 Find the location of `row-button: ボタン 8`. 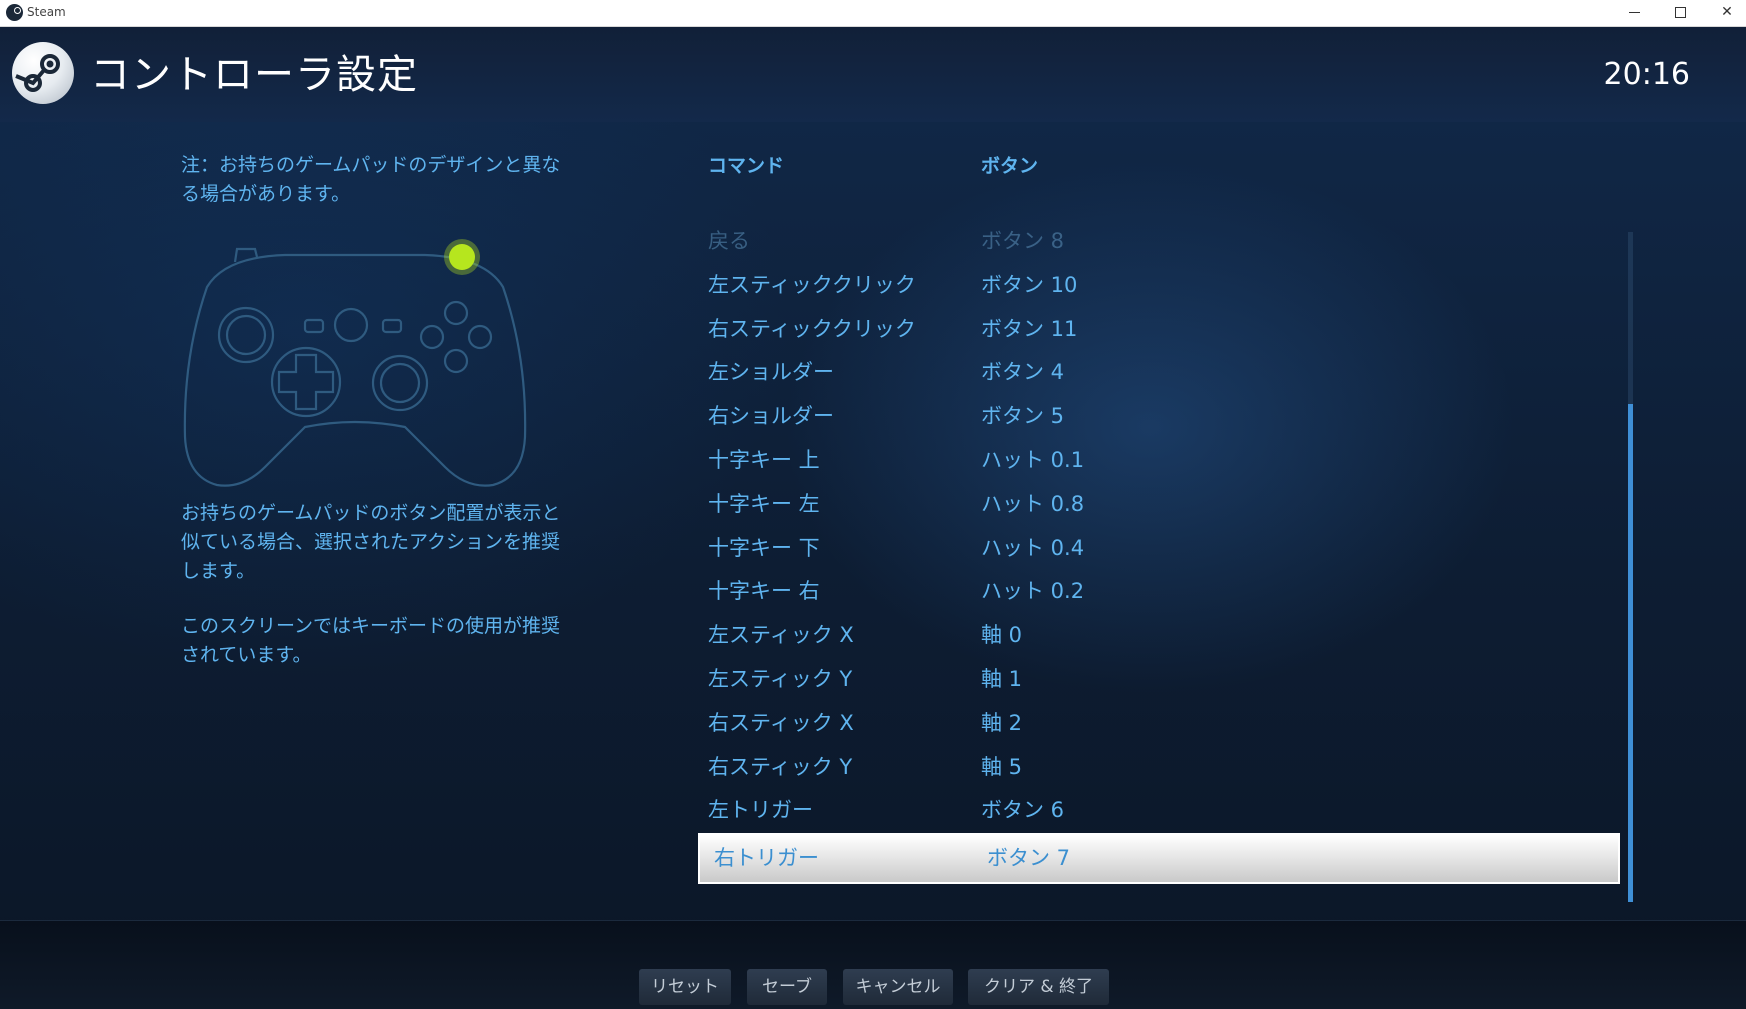

row-button: ボタン 8 is located at coordinates (1023, 241).